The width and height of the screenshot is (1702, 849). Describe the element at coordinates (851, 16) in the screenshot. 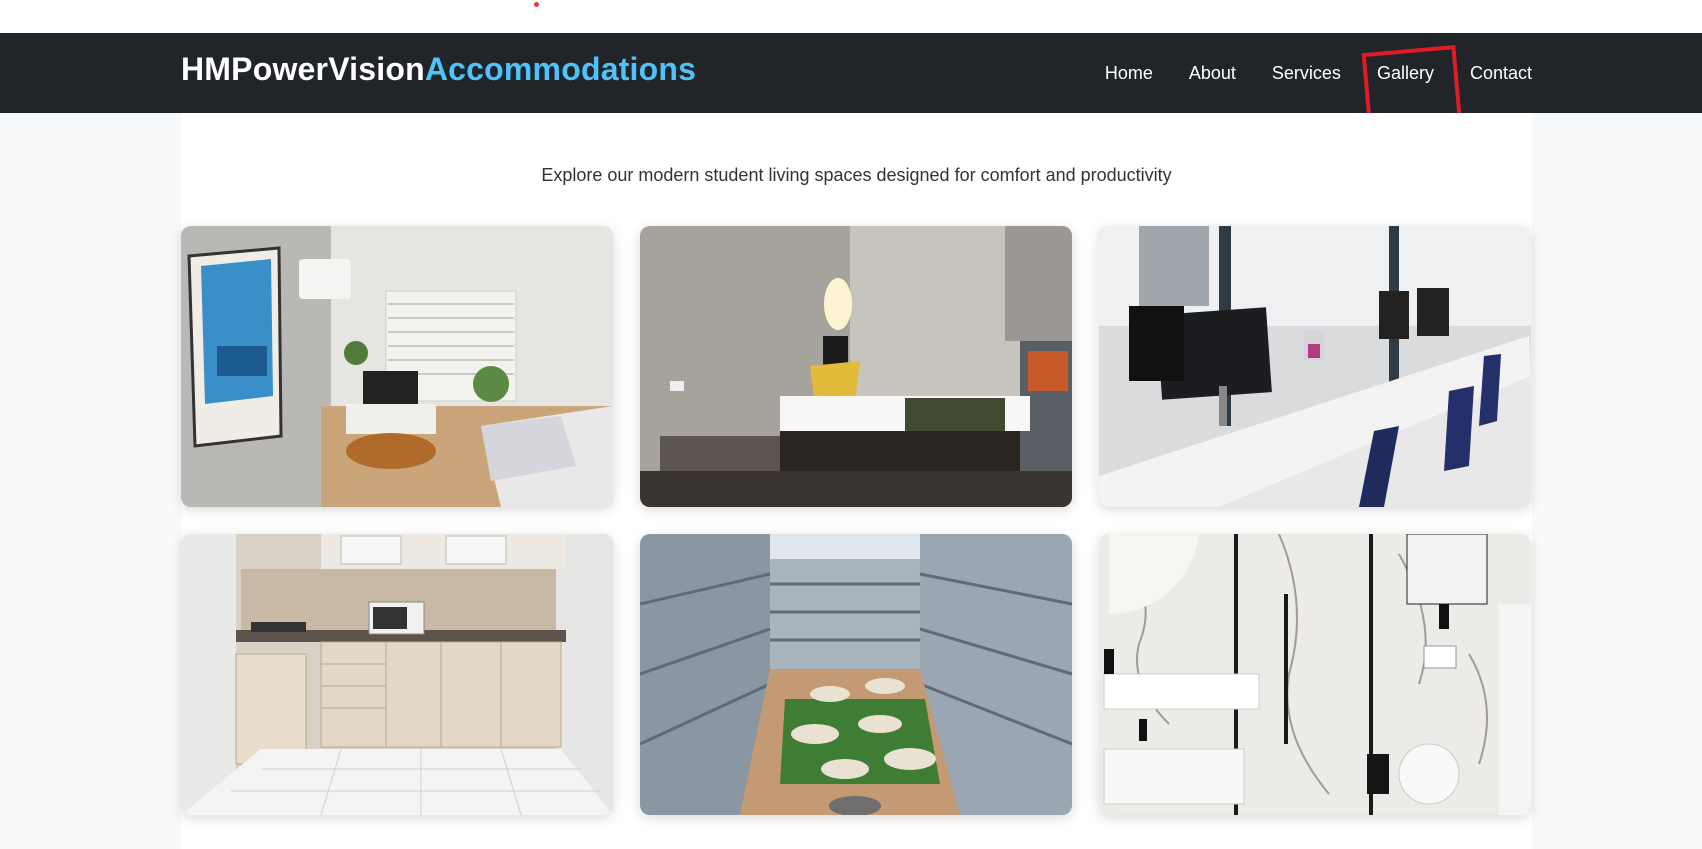

I see `top-strip` at that location.